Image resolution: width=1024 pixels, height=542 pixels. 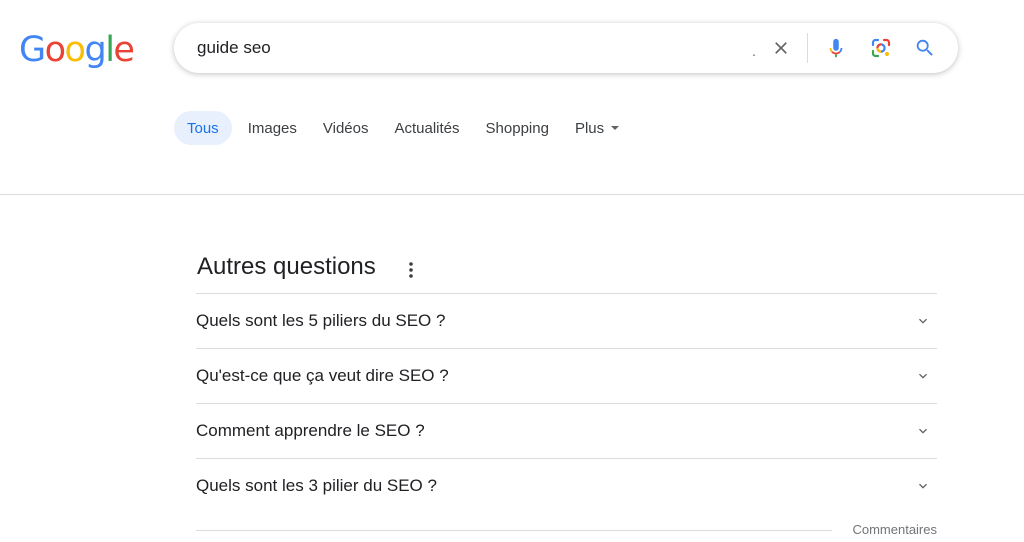 I want to click on tab-news: Actualités, so click(x=426, y=128).